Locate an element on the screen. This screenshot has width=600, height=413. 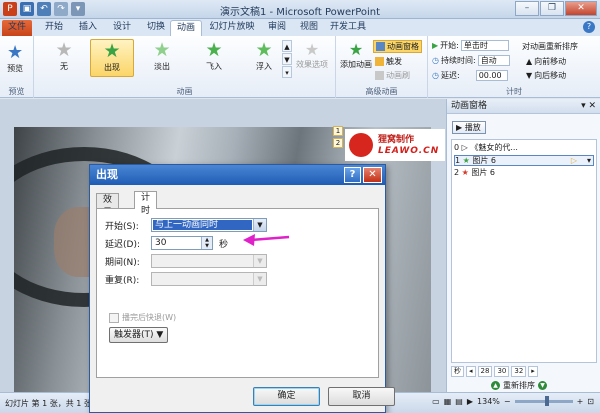
animation-pane-icon is located at coordinates (380, 46).